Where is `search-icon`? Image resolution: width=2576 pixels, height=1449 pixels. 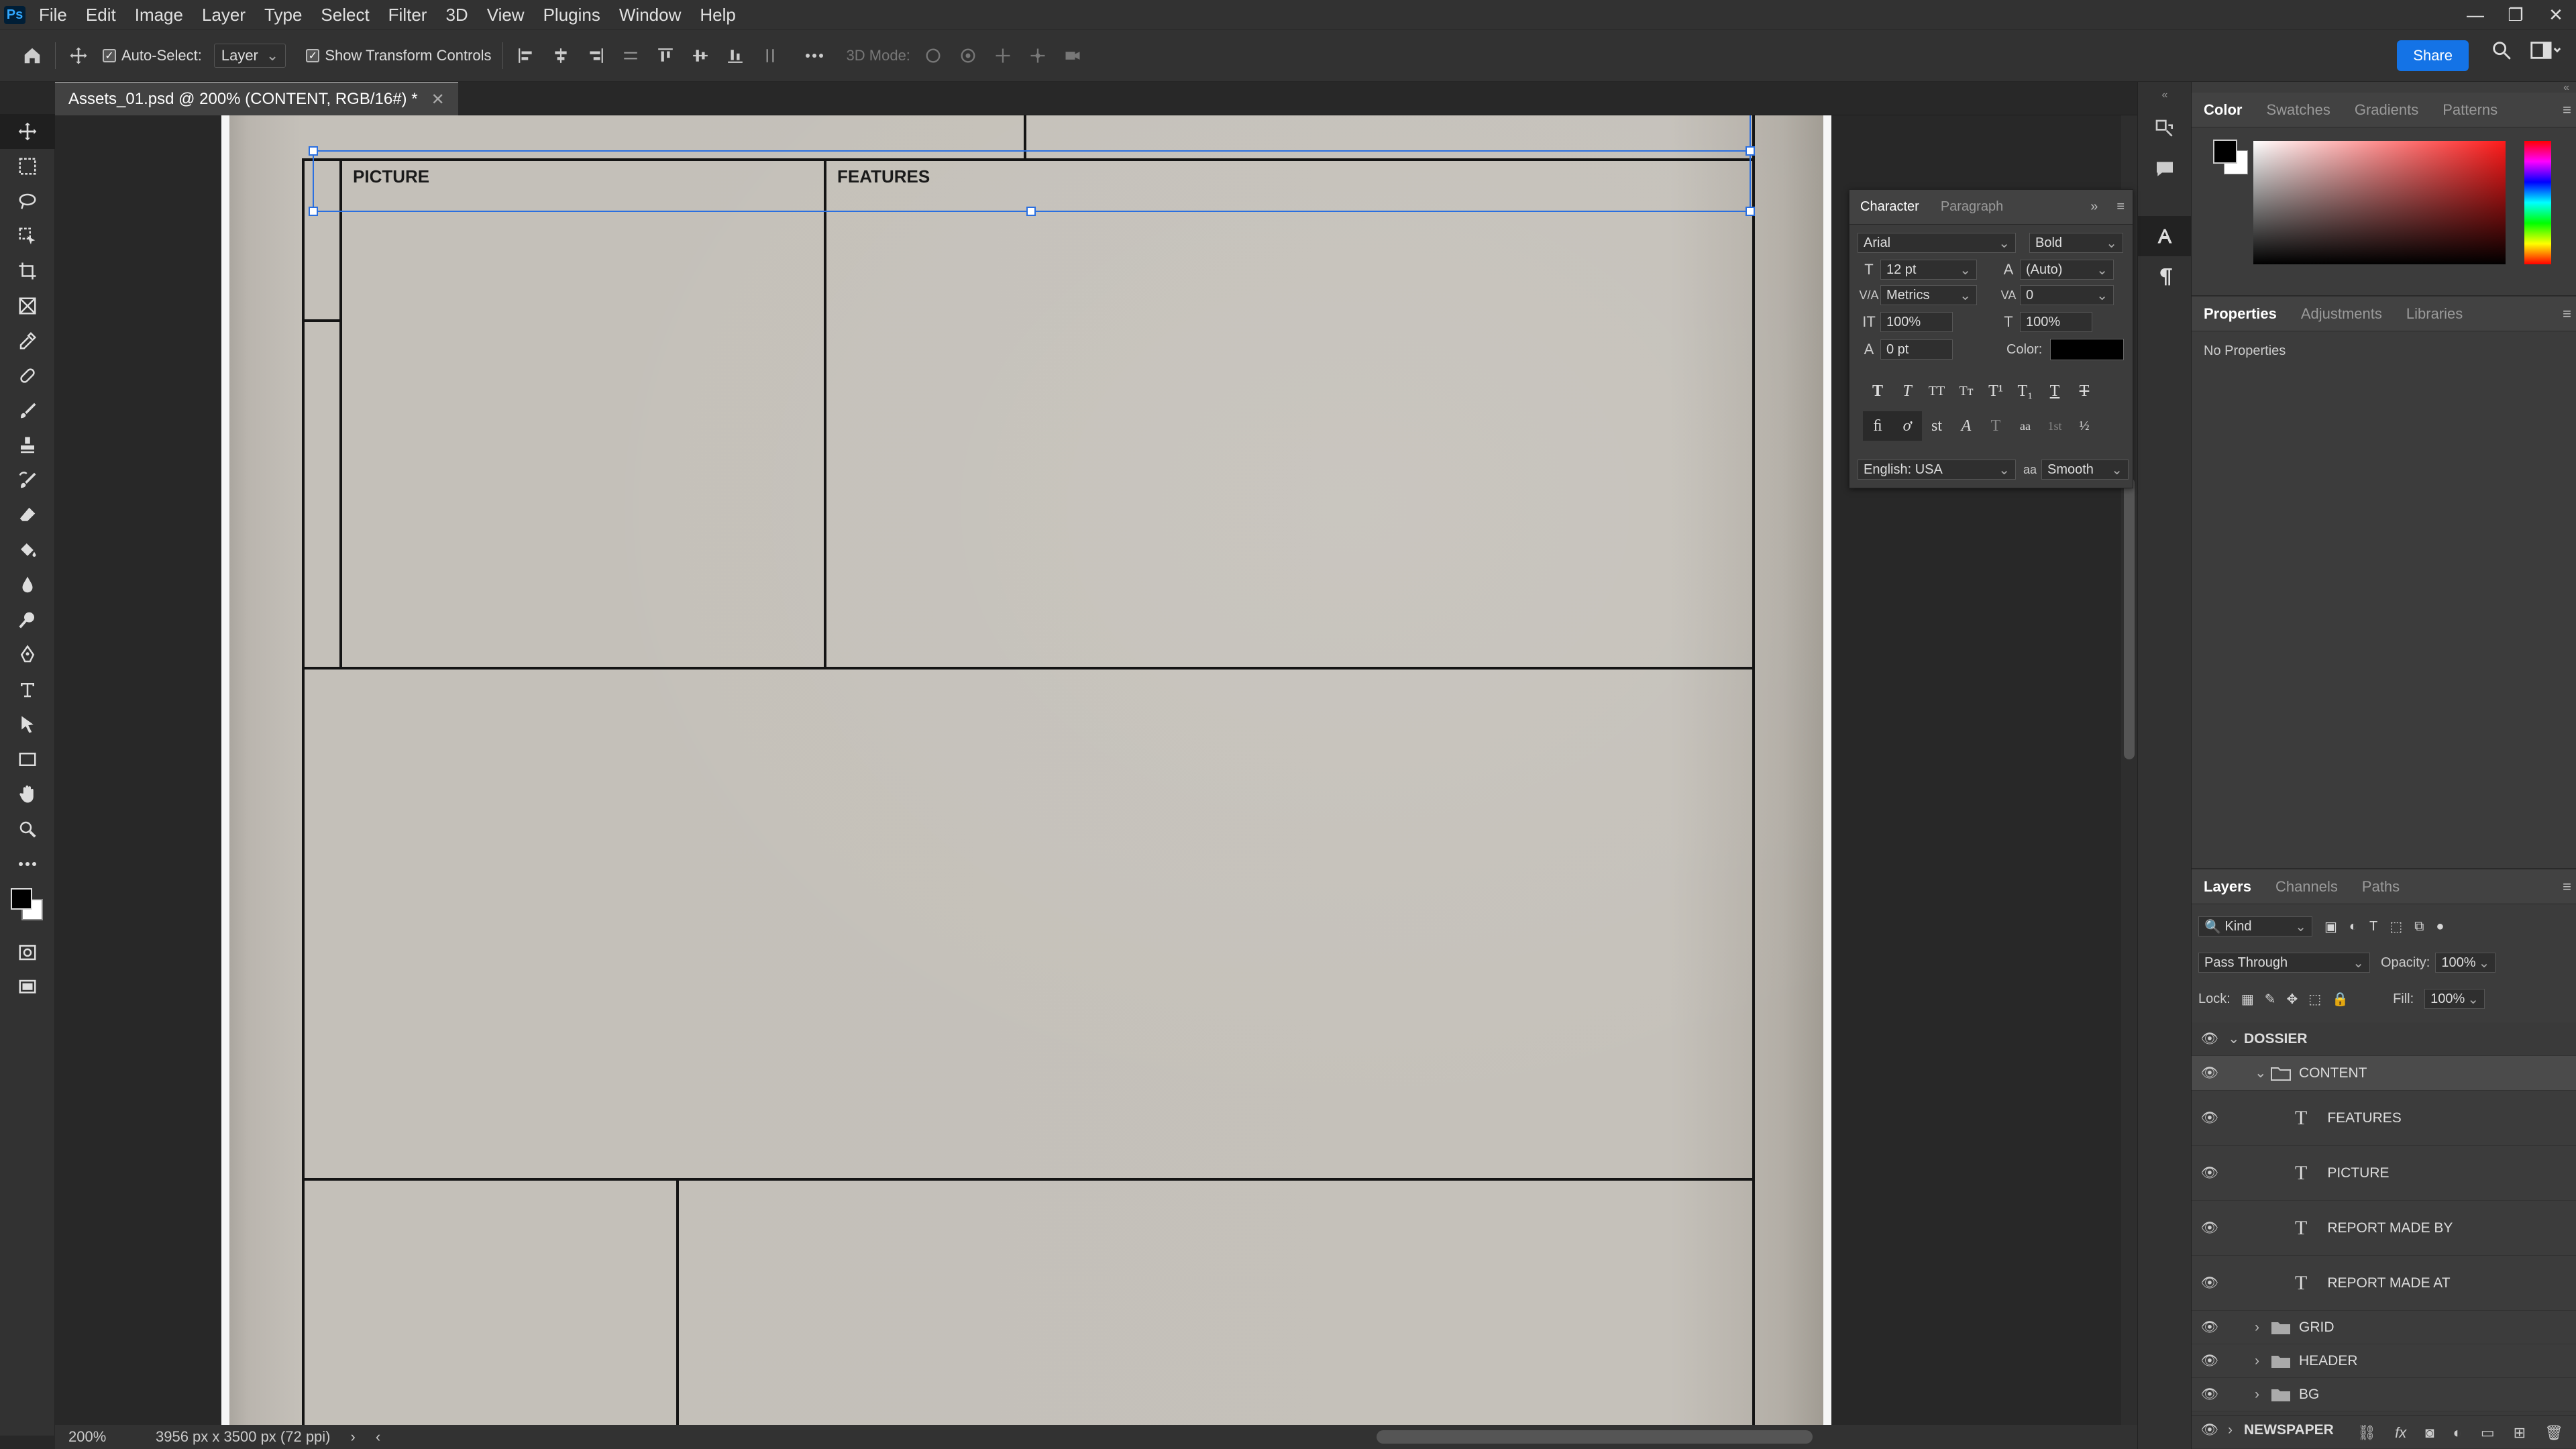
search-icon is located at coordinates (2501, 50).